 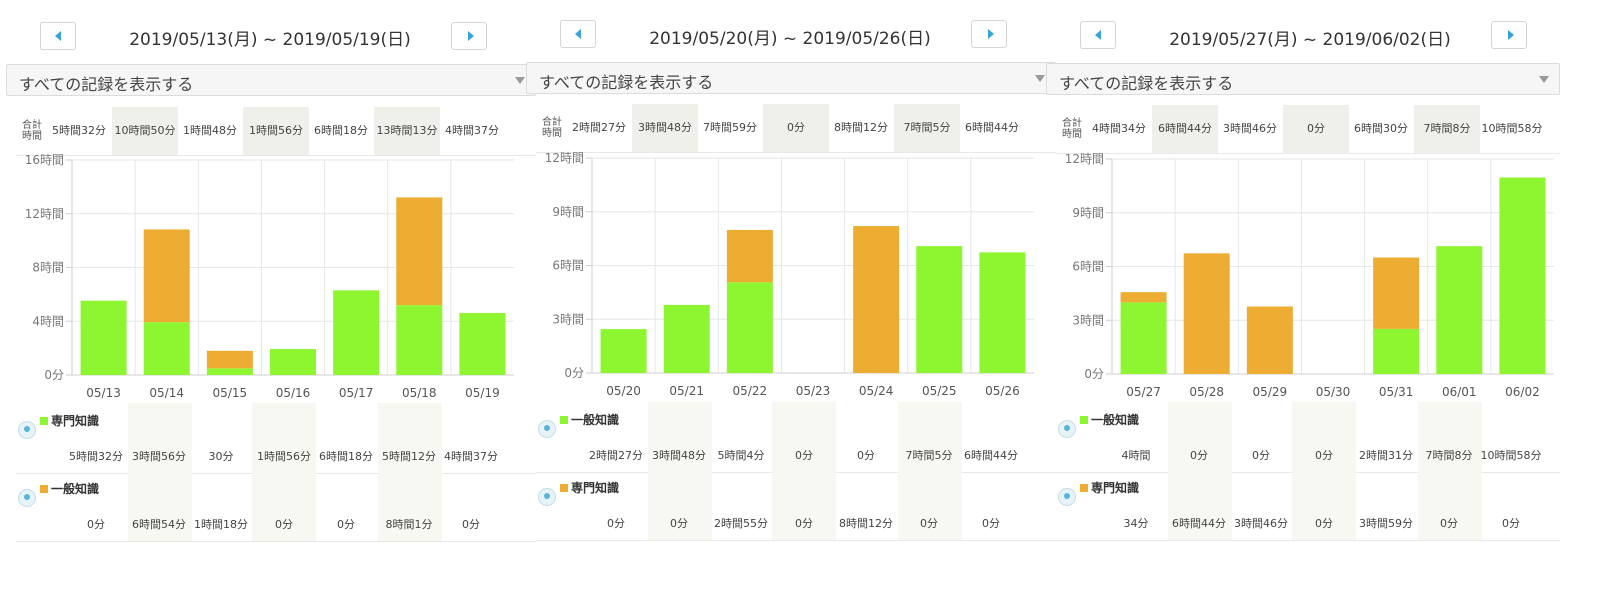 I want to click on series-value: 3時間56分, so click(x=159, y=456).